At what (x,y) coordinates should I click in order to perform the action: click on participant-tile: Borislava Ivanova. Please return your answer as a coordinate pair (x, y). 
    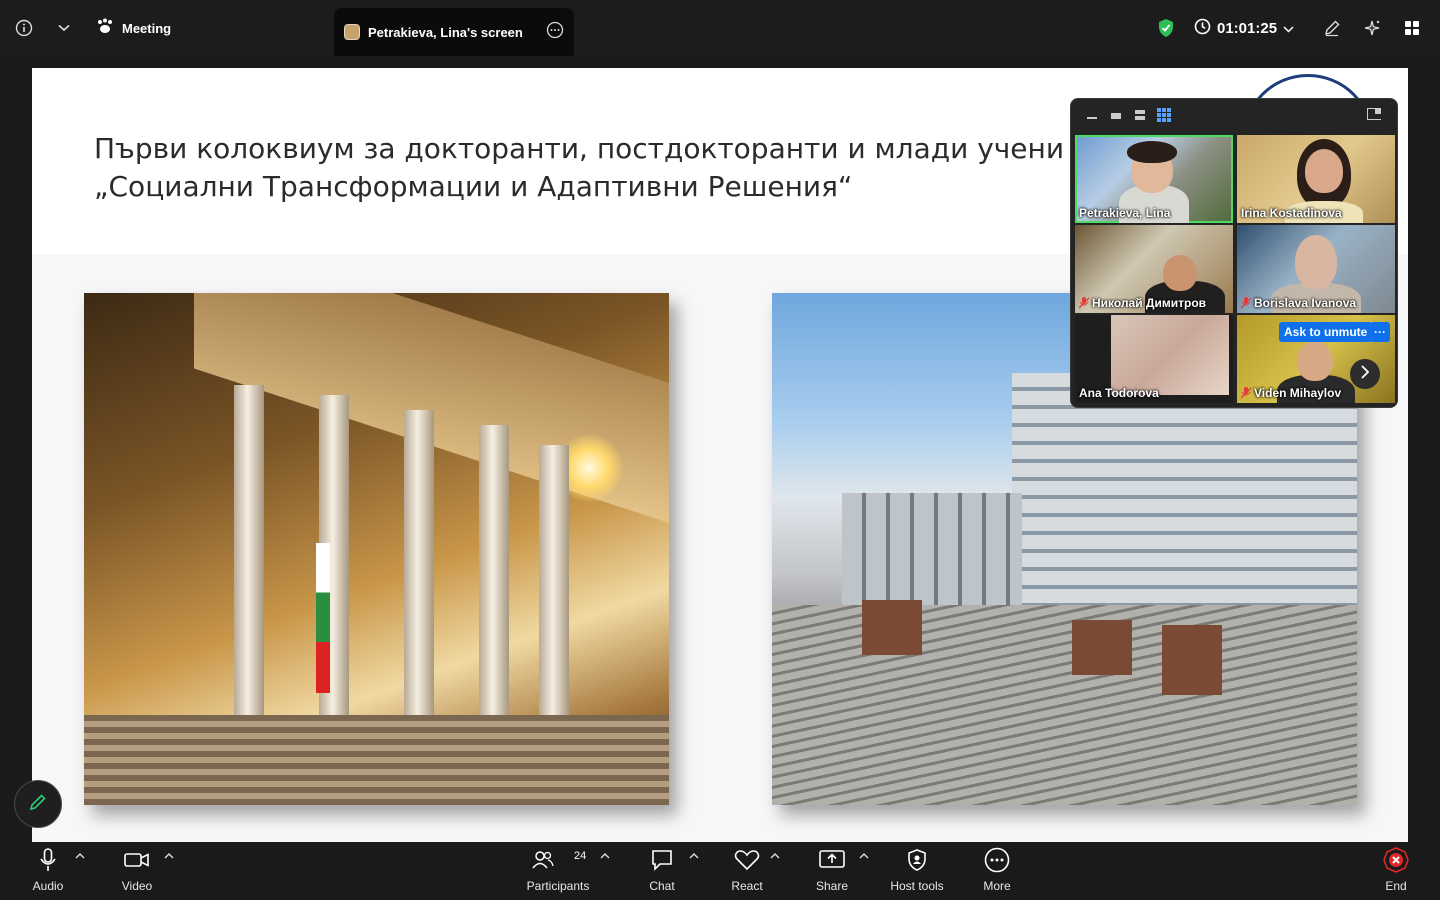
    Looking at the image, I should click on (1316, 269).